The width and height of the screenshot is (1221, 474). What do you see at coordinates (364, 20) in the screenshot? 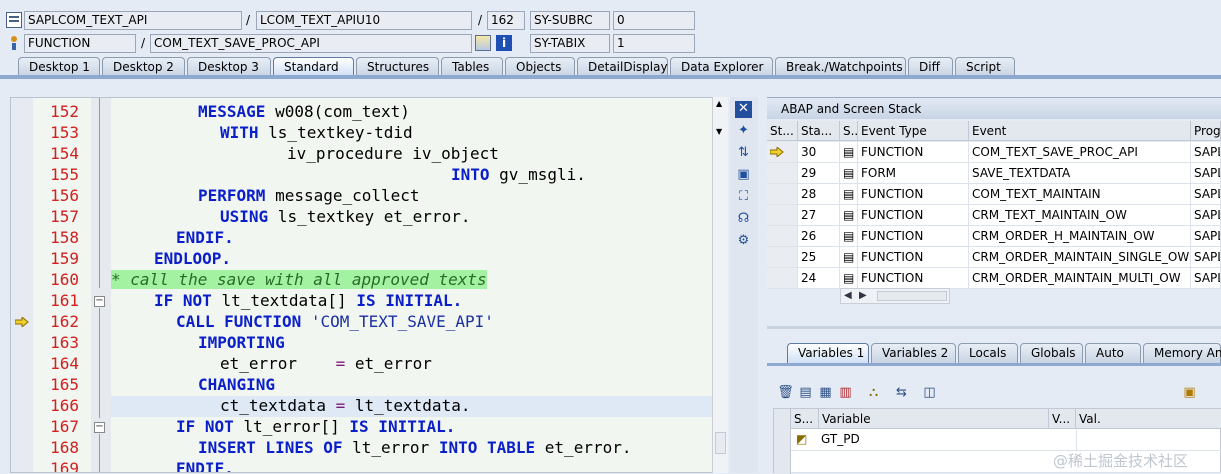
I see `include-field: LCOM_TEXT_APIU10` at bounding box center [364, 20].